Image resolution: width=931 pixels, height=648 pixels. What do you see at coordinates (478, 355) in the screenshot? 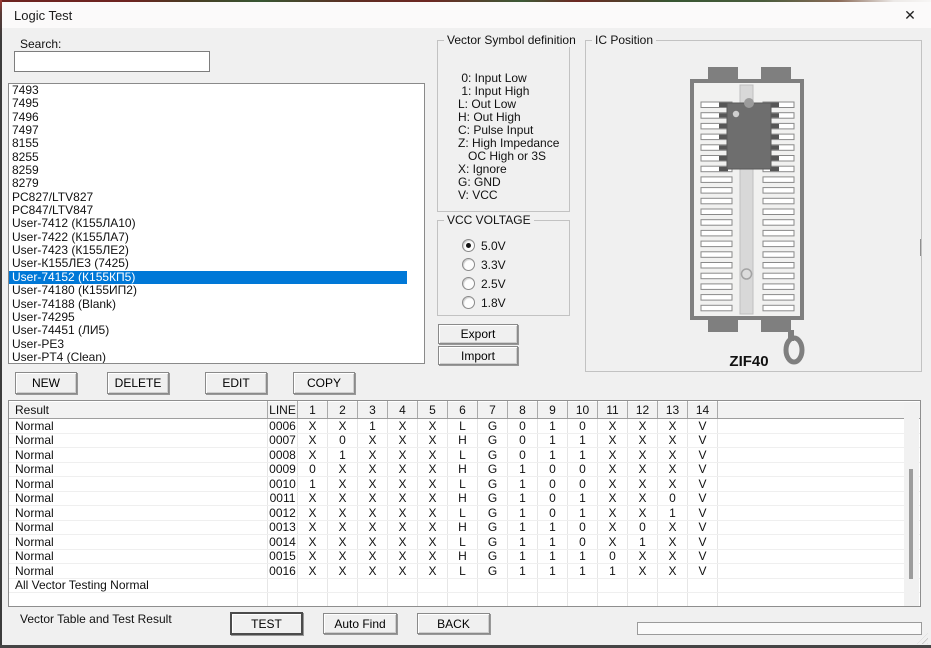
I see `import-button: Import` at bounding box center [478, 355].